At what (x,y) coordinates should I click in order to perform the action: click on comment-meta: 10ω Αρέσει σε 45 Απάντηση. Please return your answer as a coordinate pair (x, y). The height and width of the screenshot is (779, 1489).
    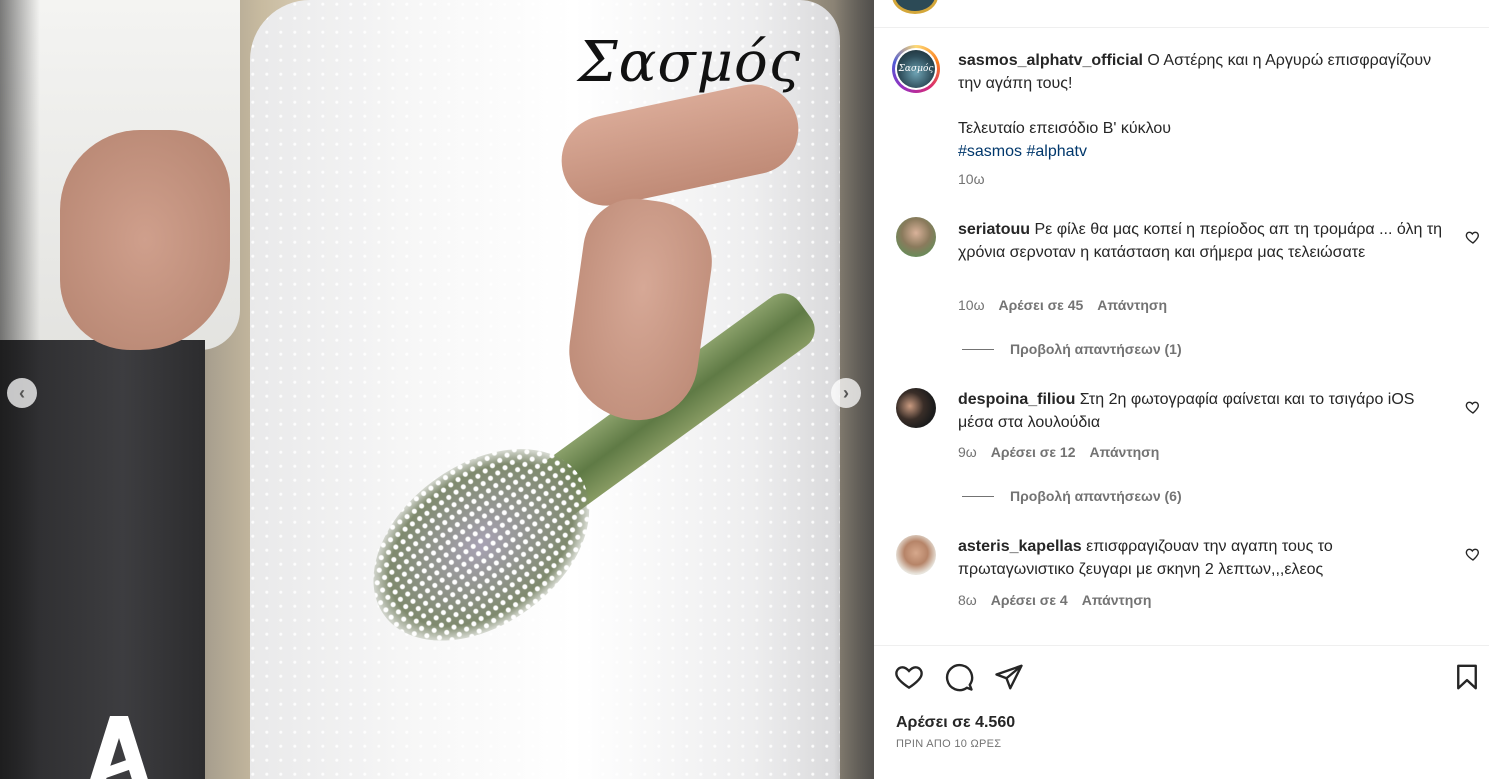
    Looking at the image, I should click on (1062, 305).